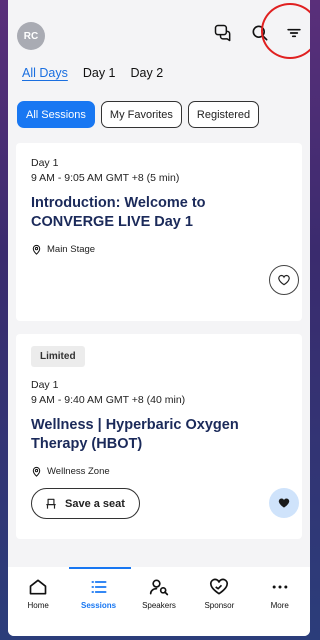 This screenshot has width=320, height=640. I want to click on session-time: 9 AM - 9:05 AM GMT +8 (5 min), so click(105, 178).